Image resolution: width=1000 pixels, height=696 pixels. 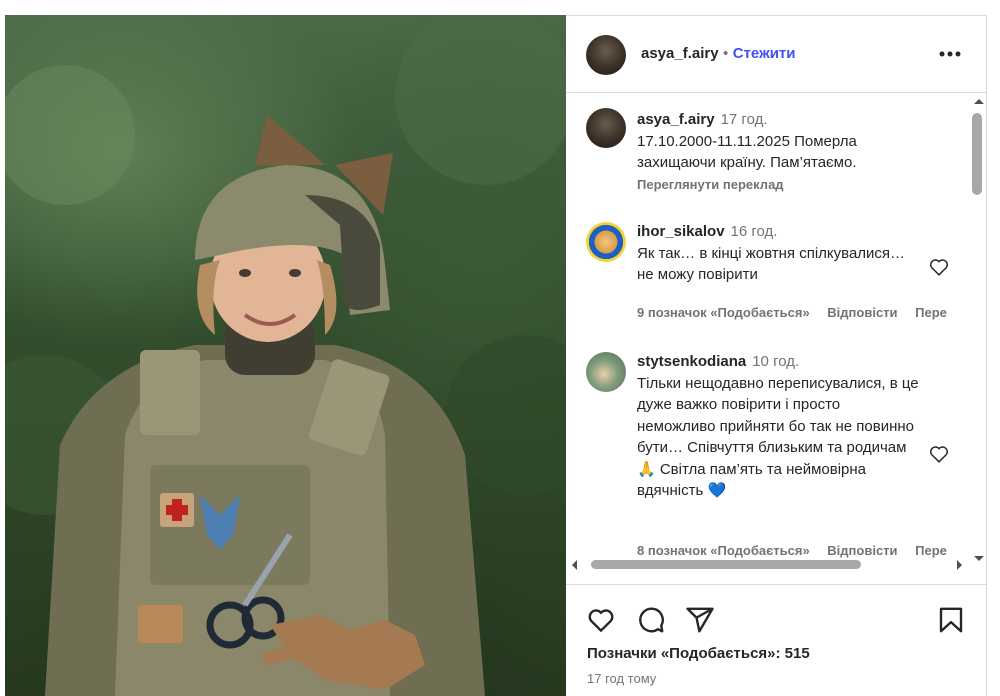 What do you see at coordinates (951, 620) in the screenshot?
I see `bookmark-icon` at bounding box center [951, 620].